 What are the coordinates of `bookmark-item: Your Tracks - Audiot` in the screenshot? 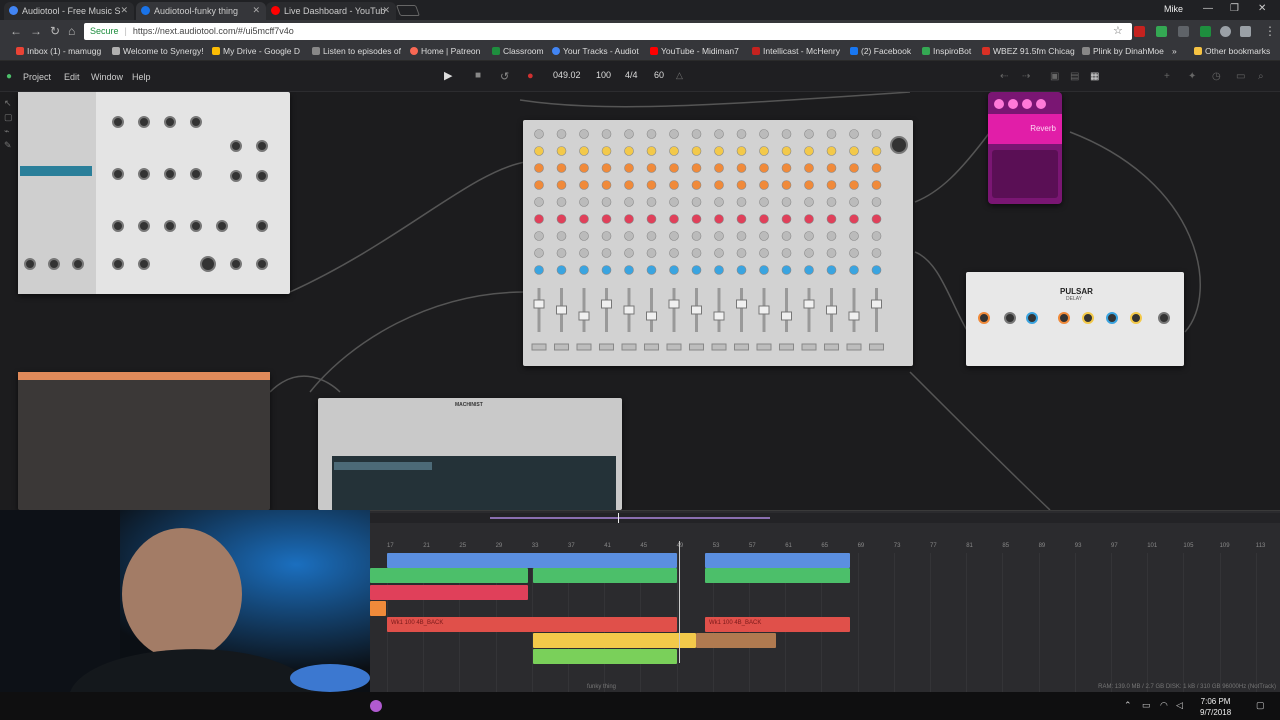 It's located at (595, 51).